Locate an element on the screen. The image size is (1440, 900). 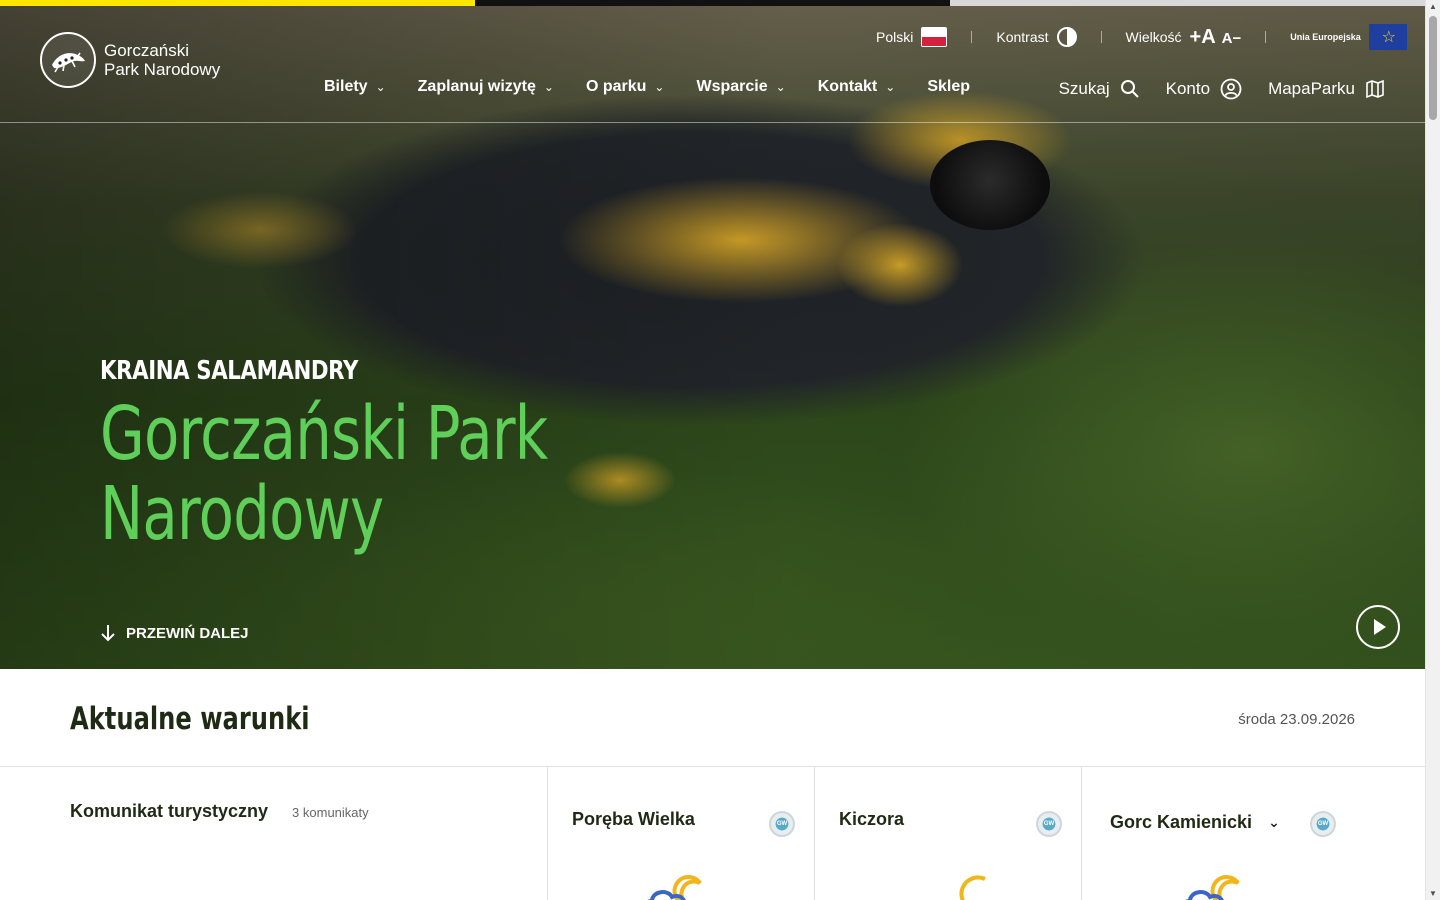
play-video-button is located at coordinates (1378, 627).